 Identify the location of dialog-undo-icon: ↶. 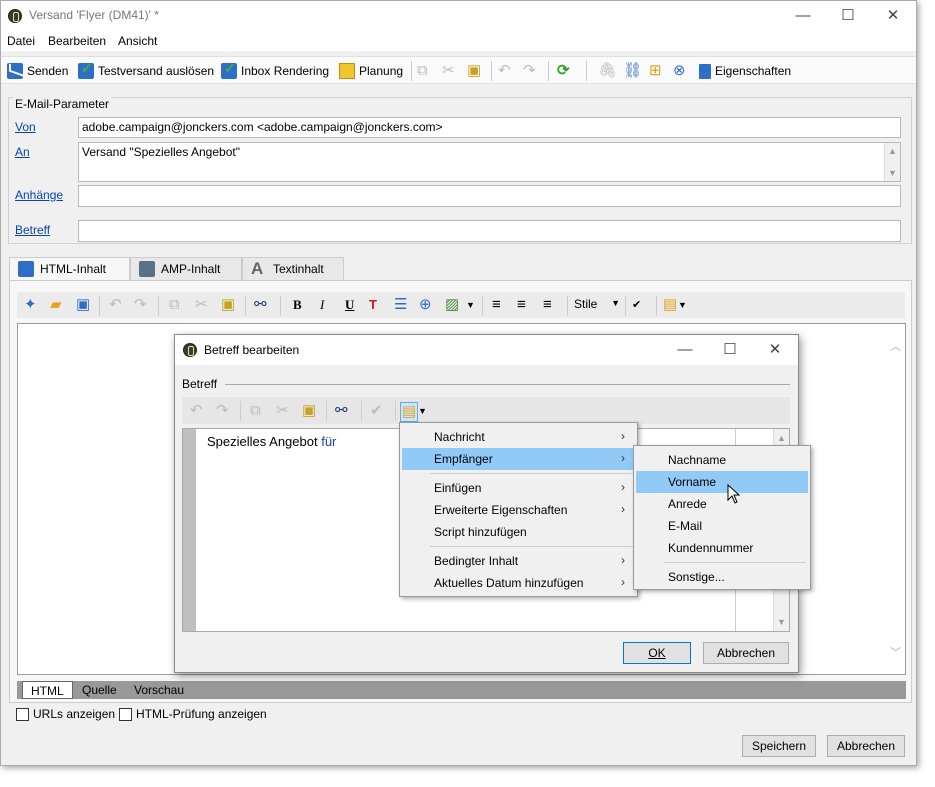
(196, 411).